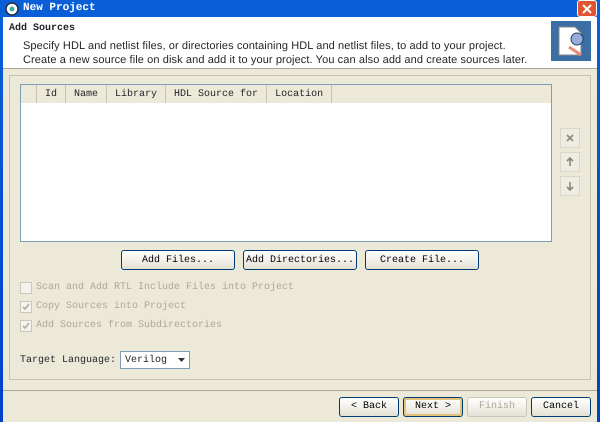 Image resolution: width=600 pixels, height=422 pixels. Describe the element at coordinates (275, 60) in the screenshot. I see `description-text: Create a new source file on disk and add it to your project. You can also add and create sources later.` at that location.